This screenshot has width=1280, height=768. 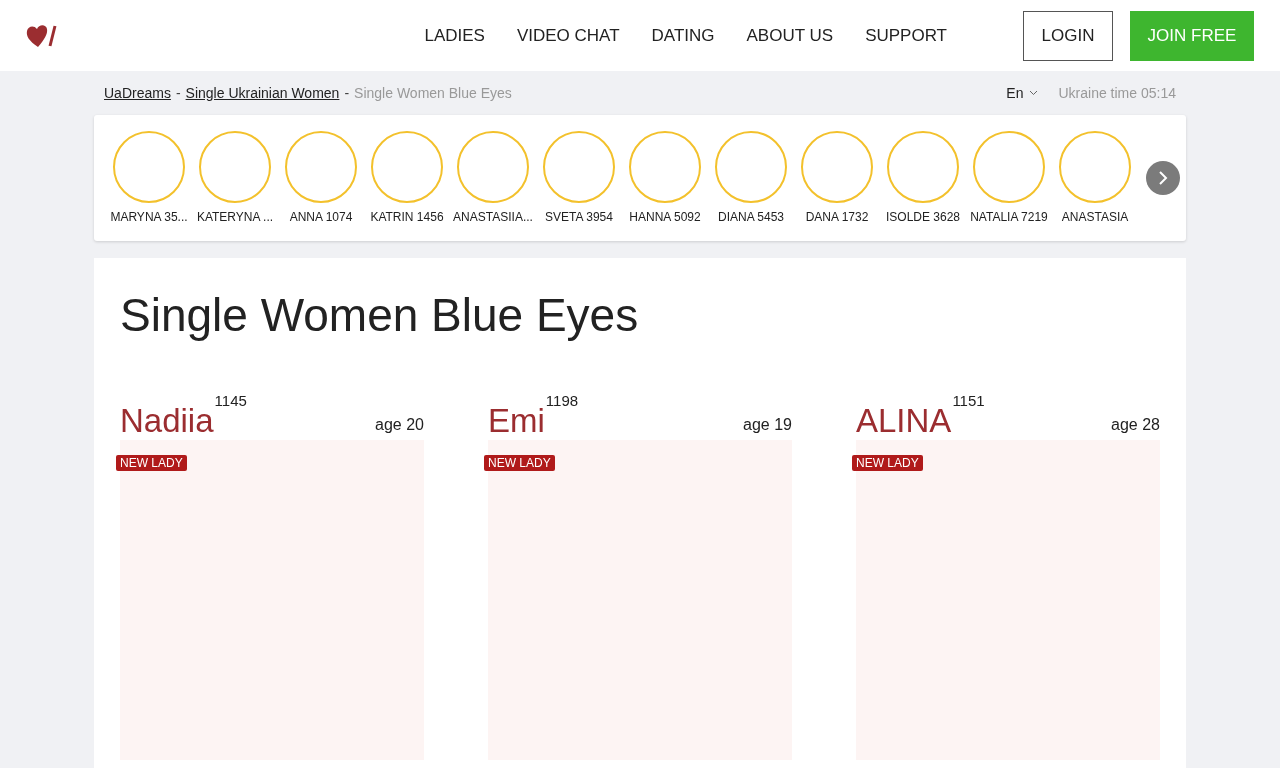 I want to click on story-name: HANNA 5092, so click(x=665, y=217).